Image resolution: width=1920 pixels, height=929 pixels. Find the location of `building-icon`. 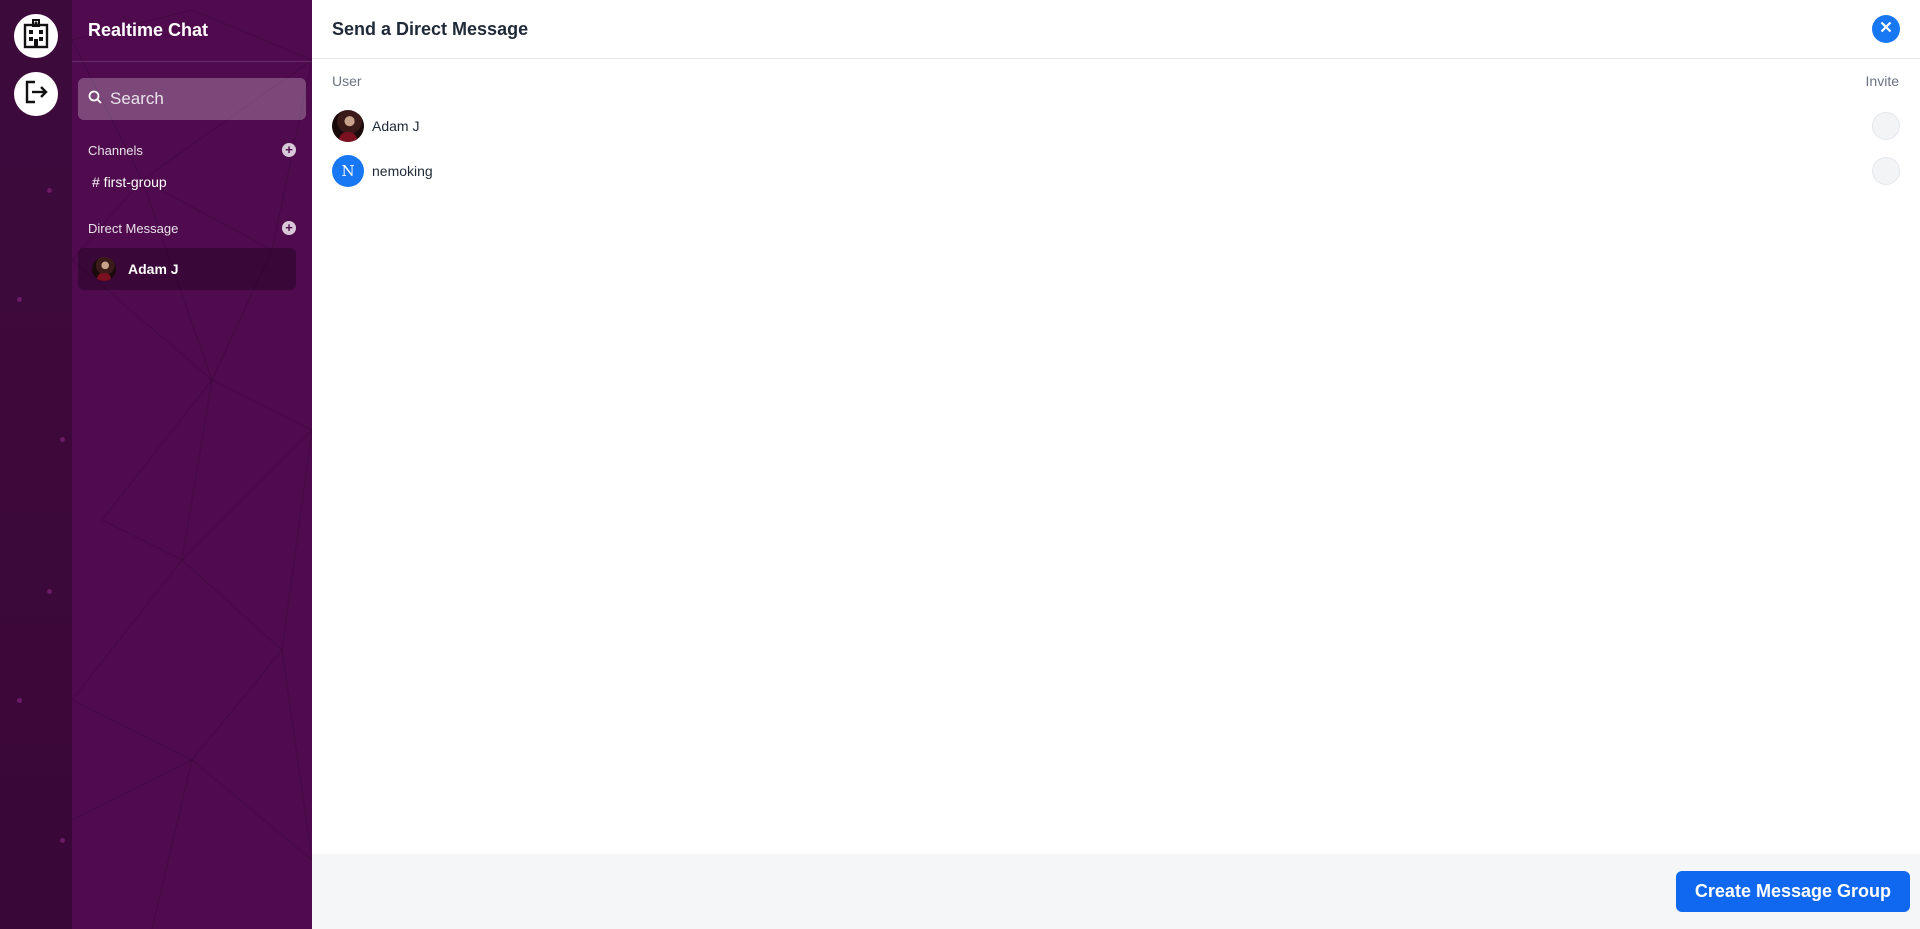

building-icon is located at coordinates (36, 36).